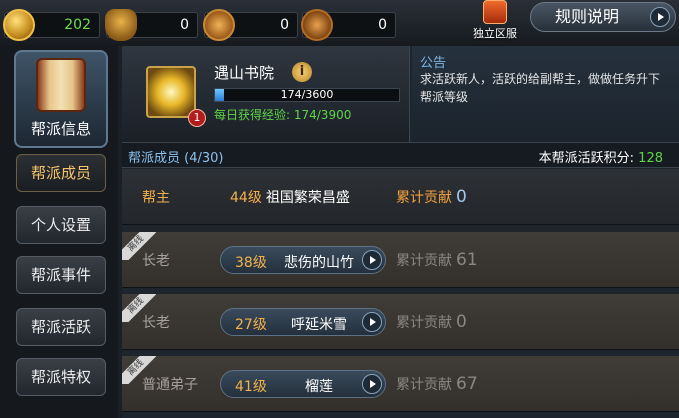 The width and height of the screenshot is (679, 418). Describe the element at coordinates (317, 25) in the screenshot. I see `scroll-token-icon` at that location.